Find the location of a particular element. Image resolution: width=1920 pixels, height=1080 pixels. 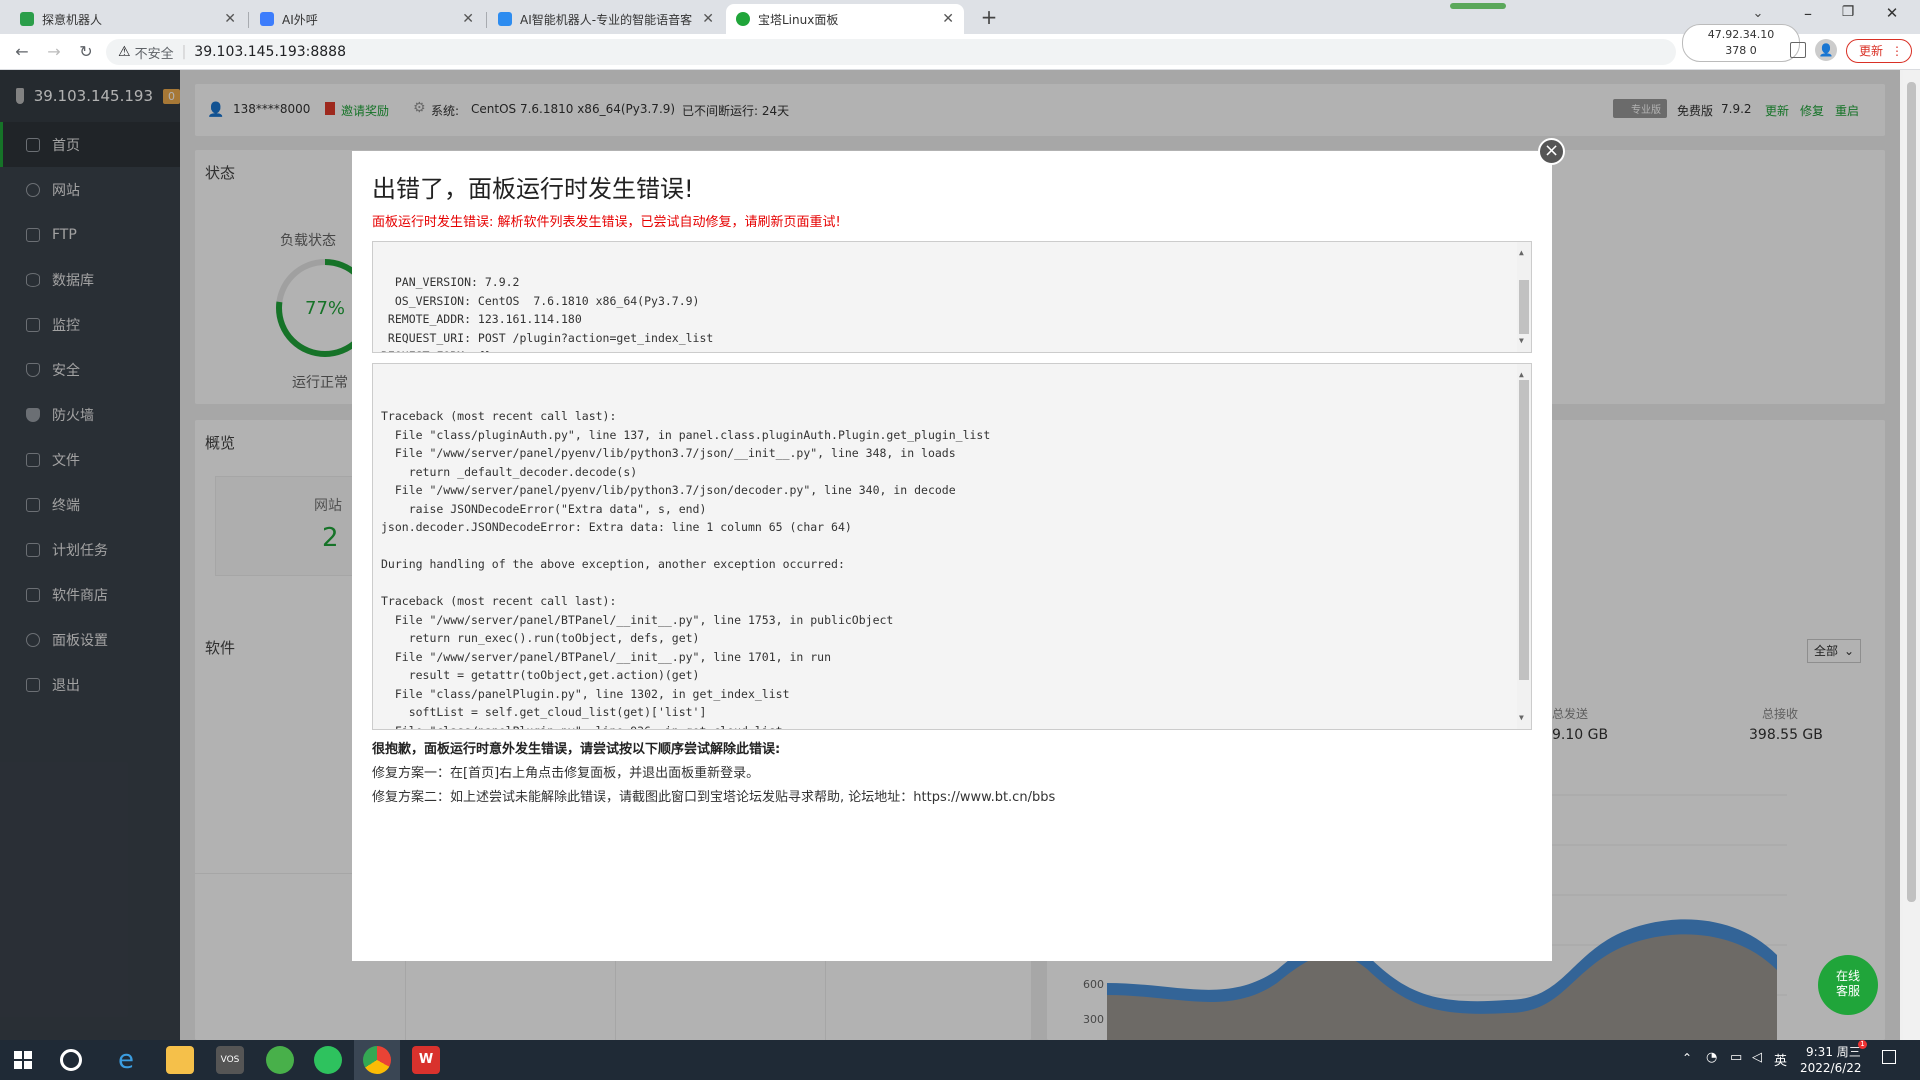

page-scrollbar is located at coordinates (1911, 555).